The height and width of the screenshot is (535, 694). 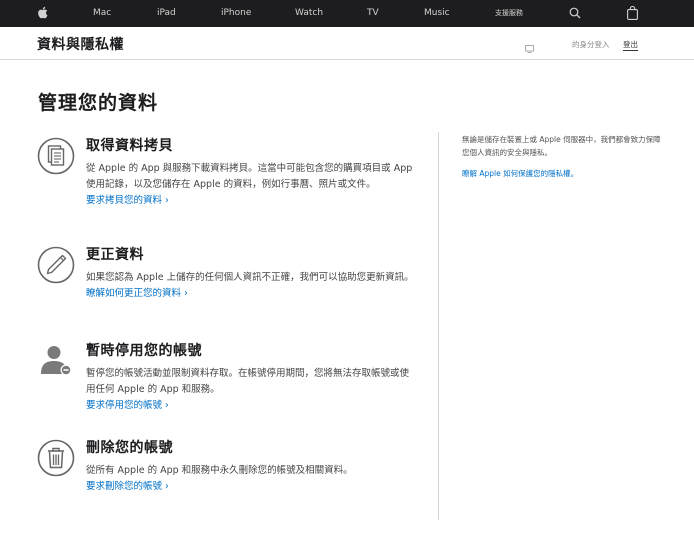 I want to click on apple-logo-icon, so click(x=42, y=13).